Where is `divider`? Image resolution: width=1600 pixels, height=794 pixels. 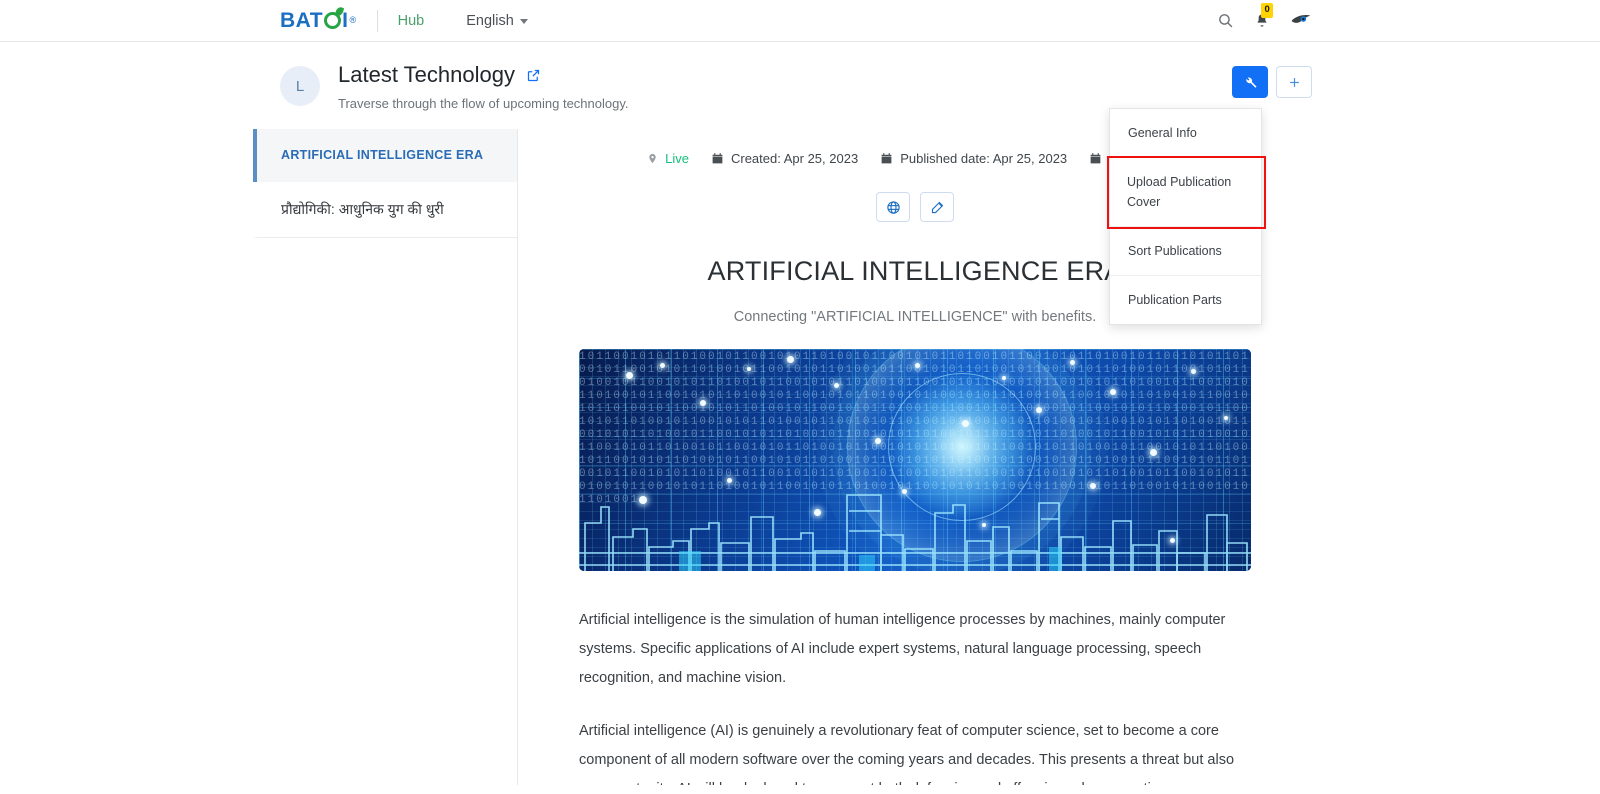
divider is located at coordinates (377, 20).